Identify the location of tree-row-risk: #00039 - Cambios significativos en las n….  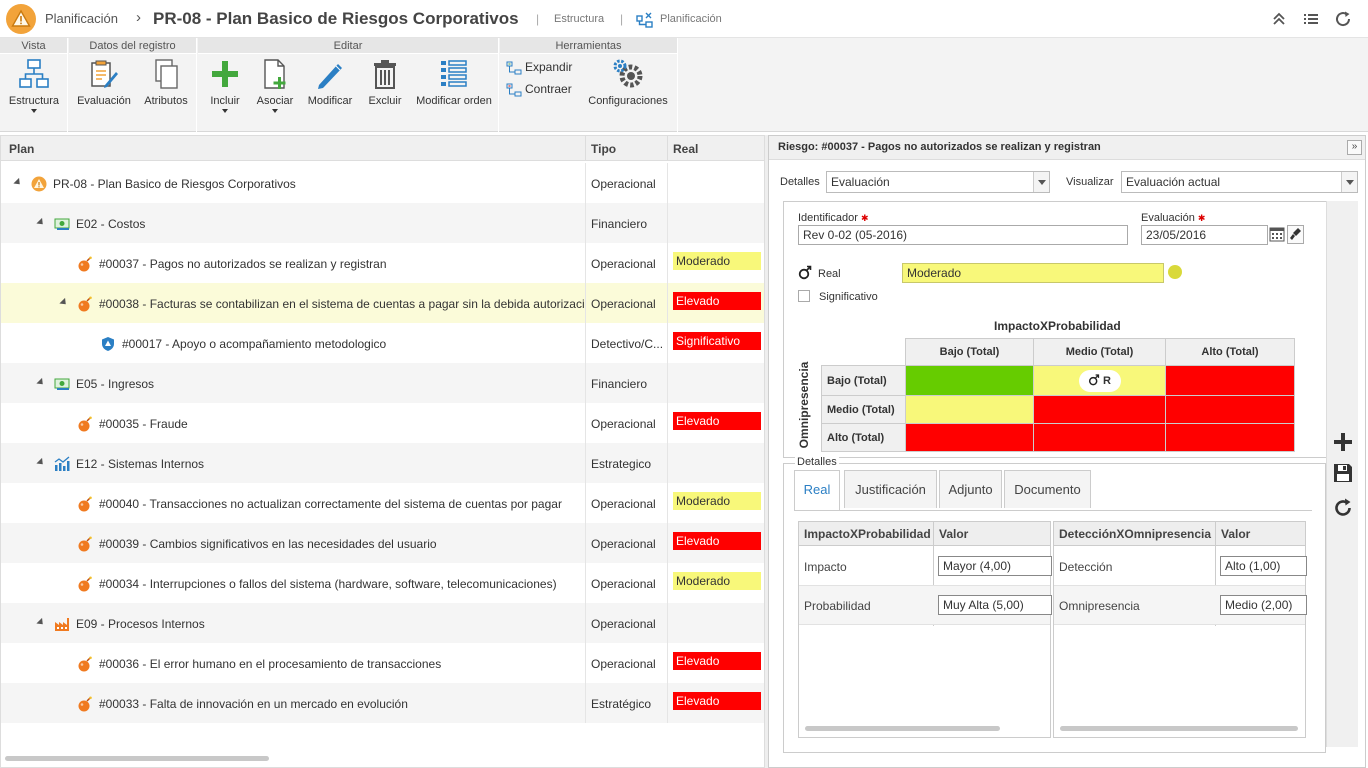
(382, 543).